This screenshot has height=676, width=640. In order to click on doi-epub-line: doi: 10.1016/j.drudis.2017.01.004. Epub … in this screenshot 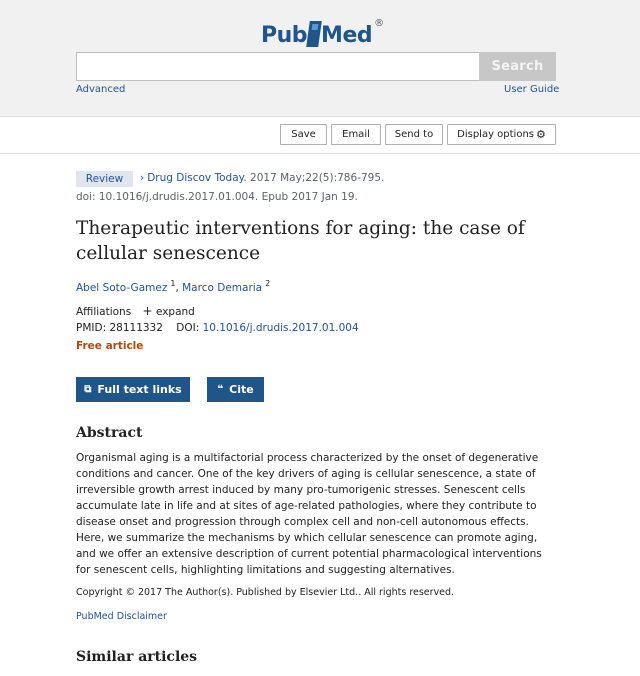, I will do `click(217, 197)`.